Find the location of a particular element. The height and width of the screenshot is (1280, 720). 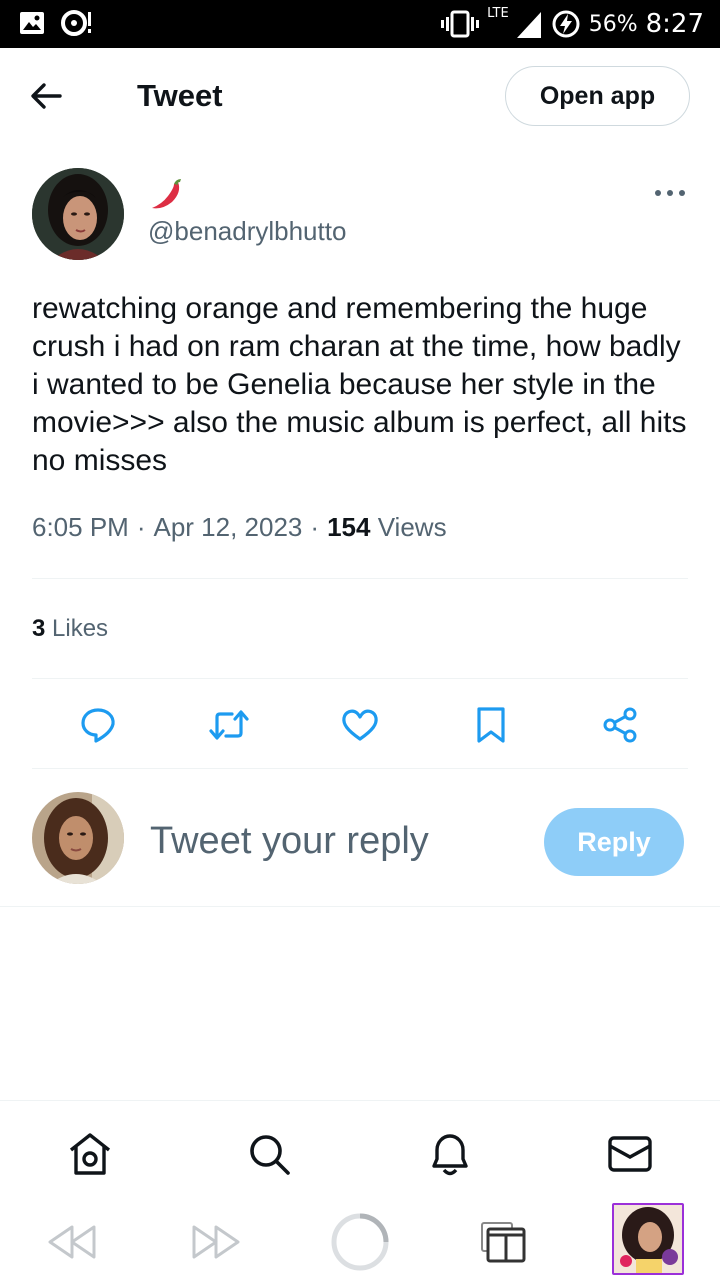

forward-icon is located at coordinates (216, 1242).